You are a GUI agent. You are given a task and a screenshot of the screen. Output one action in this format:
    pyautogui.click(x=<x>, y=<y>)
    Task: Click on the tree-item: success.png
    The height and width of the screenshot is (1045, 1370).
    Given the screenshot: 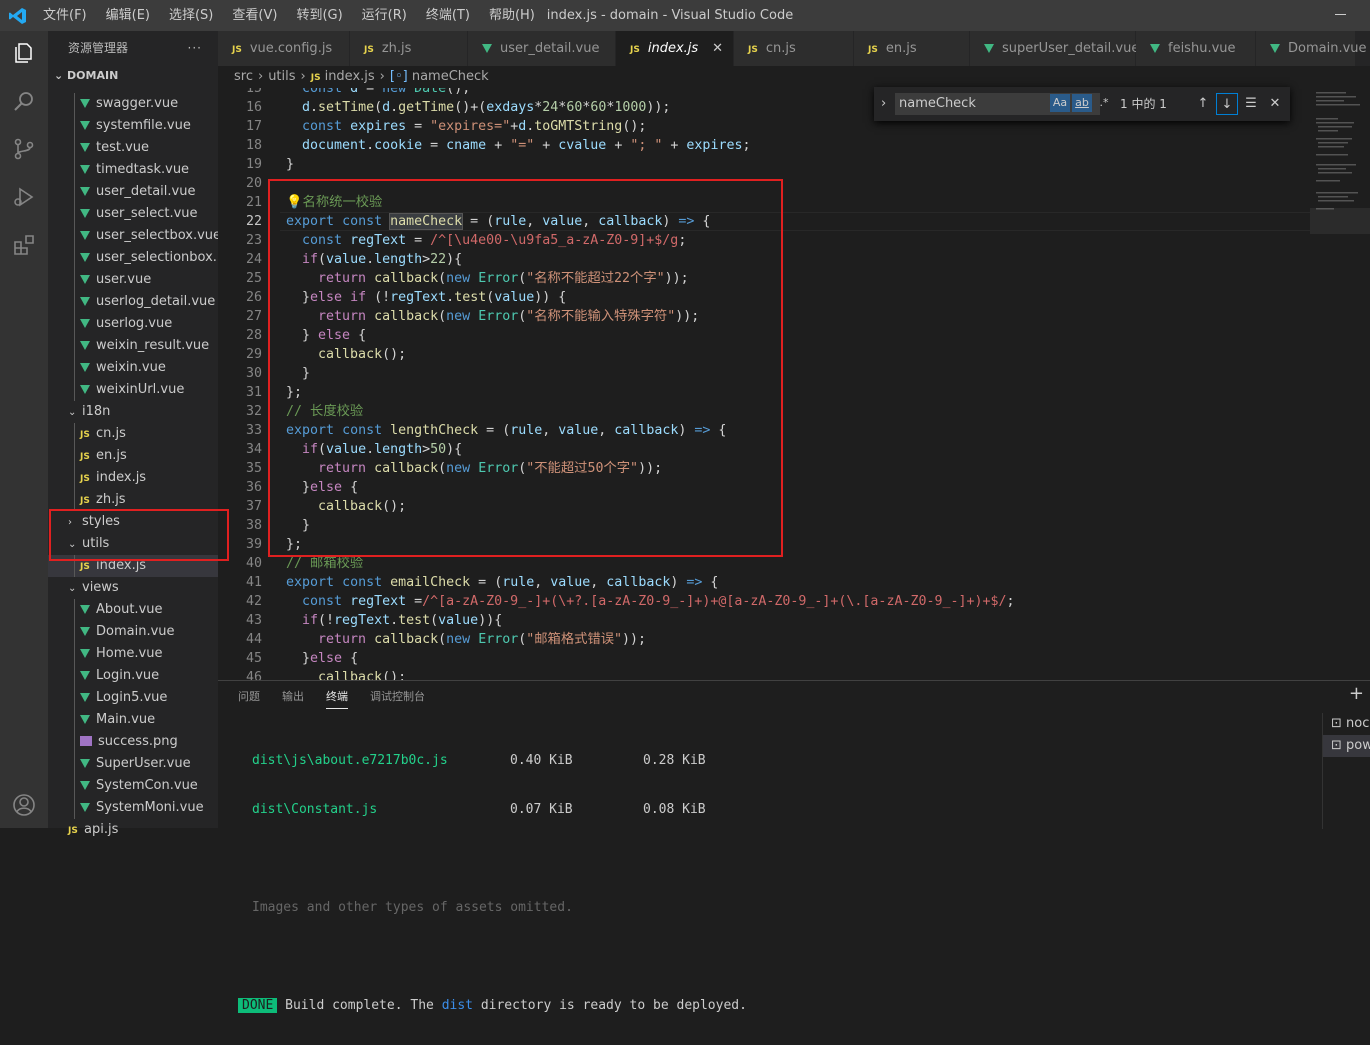 What is the action you would take?
    pyautogui.click(x=133, y=742)
    